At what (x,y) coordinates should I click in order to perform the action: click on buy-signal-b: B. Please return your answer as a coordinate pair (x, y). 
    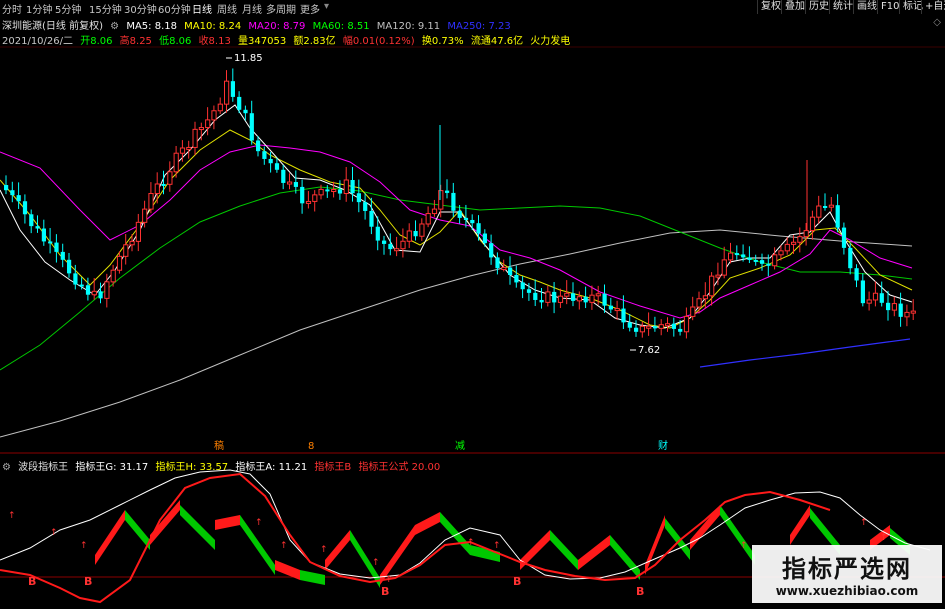
    Looking at the image, I should click on (385, 591).